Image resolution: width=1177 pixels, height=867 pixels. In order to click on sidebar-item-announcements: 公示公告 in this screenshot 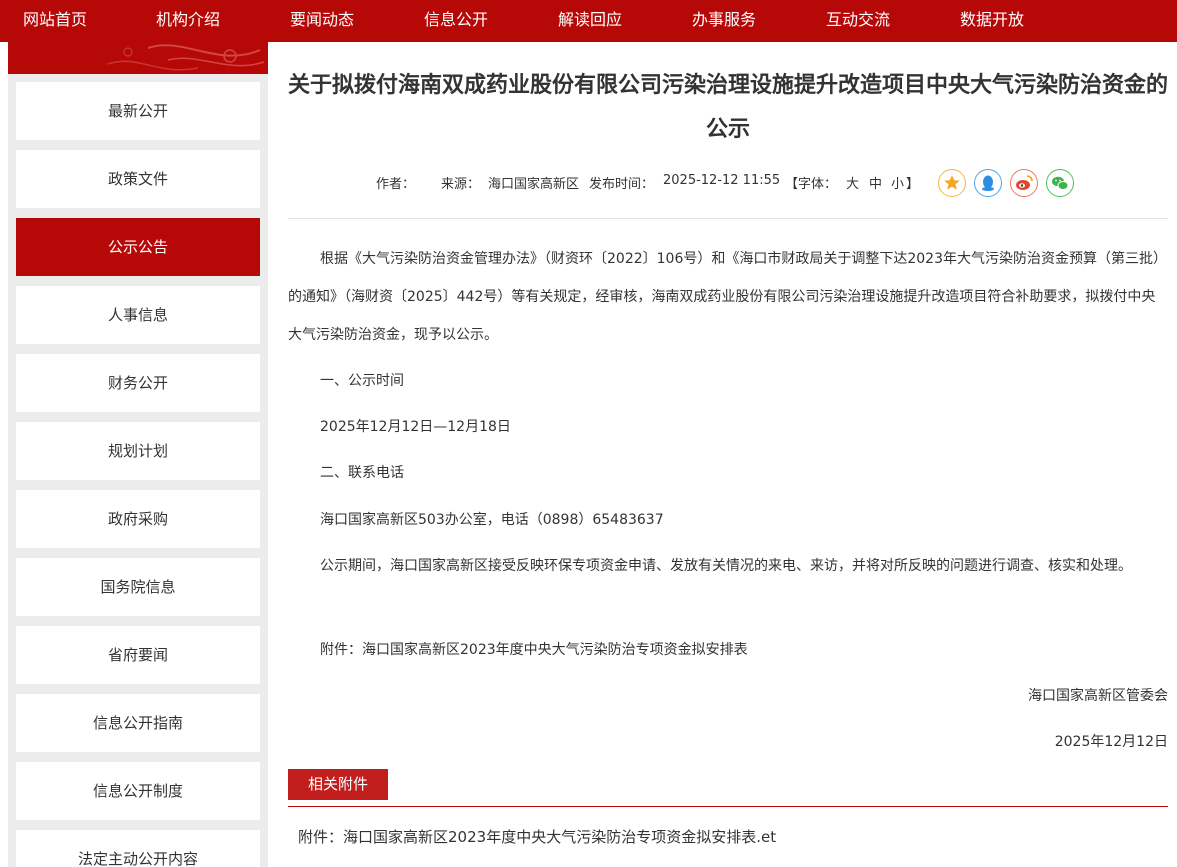, I will do `click(138, 247)`.